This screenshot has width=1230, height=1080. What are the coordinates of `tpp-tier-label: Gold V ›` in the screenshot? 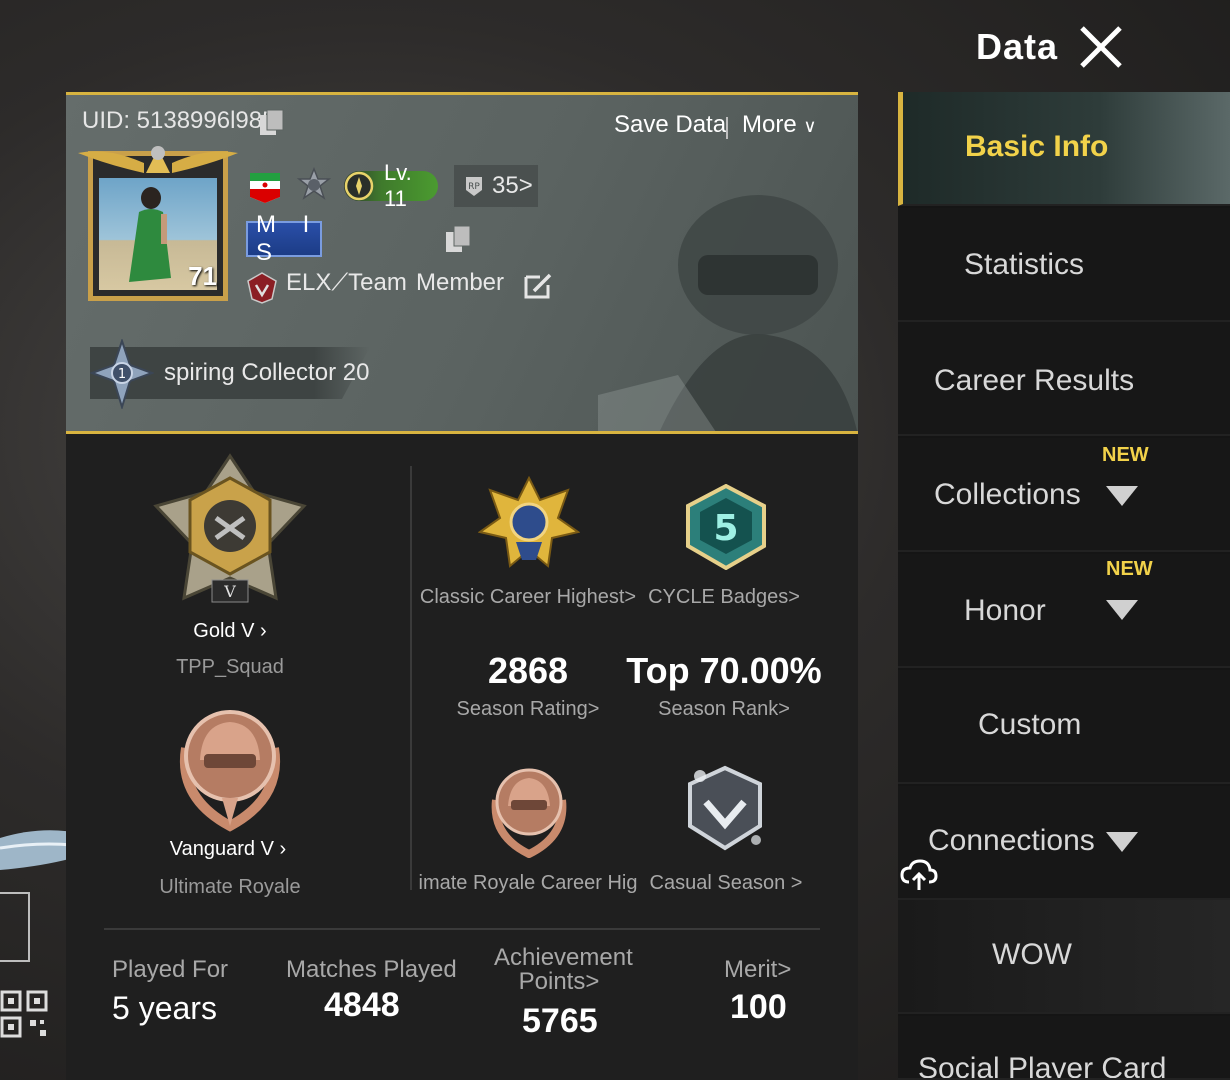 It's located at (230, 631).